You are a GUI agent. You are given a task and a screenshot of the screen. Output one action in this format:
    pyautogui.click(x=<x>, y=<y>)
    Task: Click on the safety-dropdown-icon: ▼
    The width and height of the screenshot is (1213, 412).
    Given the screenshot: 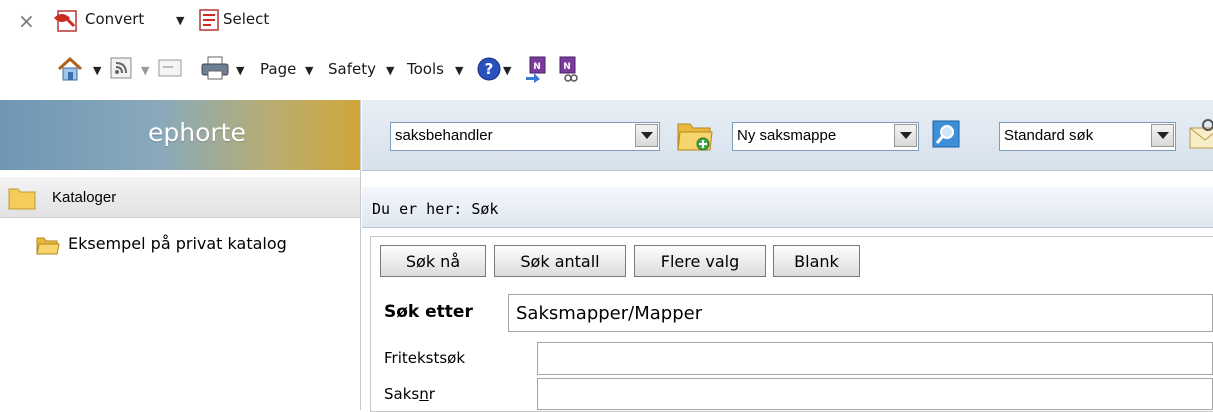 What is the action you would take?
    pyautogui.click(x=390, y=70)
    